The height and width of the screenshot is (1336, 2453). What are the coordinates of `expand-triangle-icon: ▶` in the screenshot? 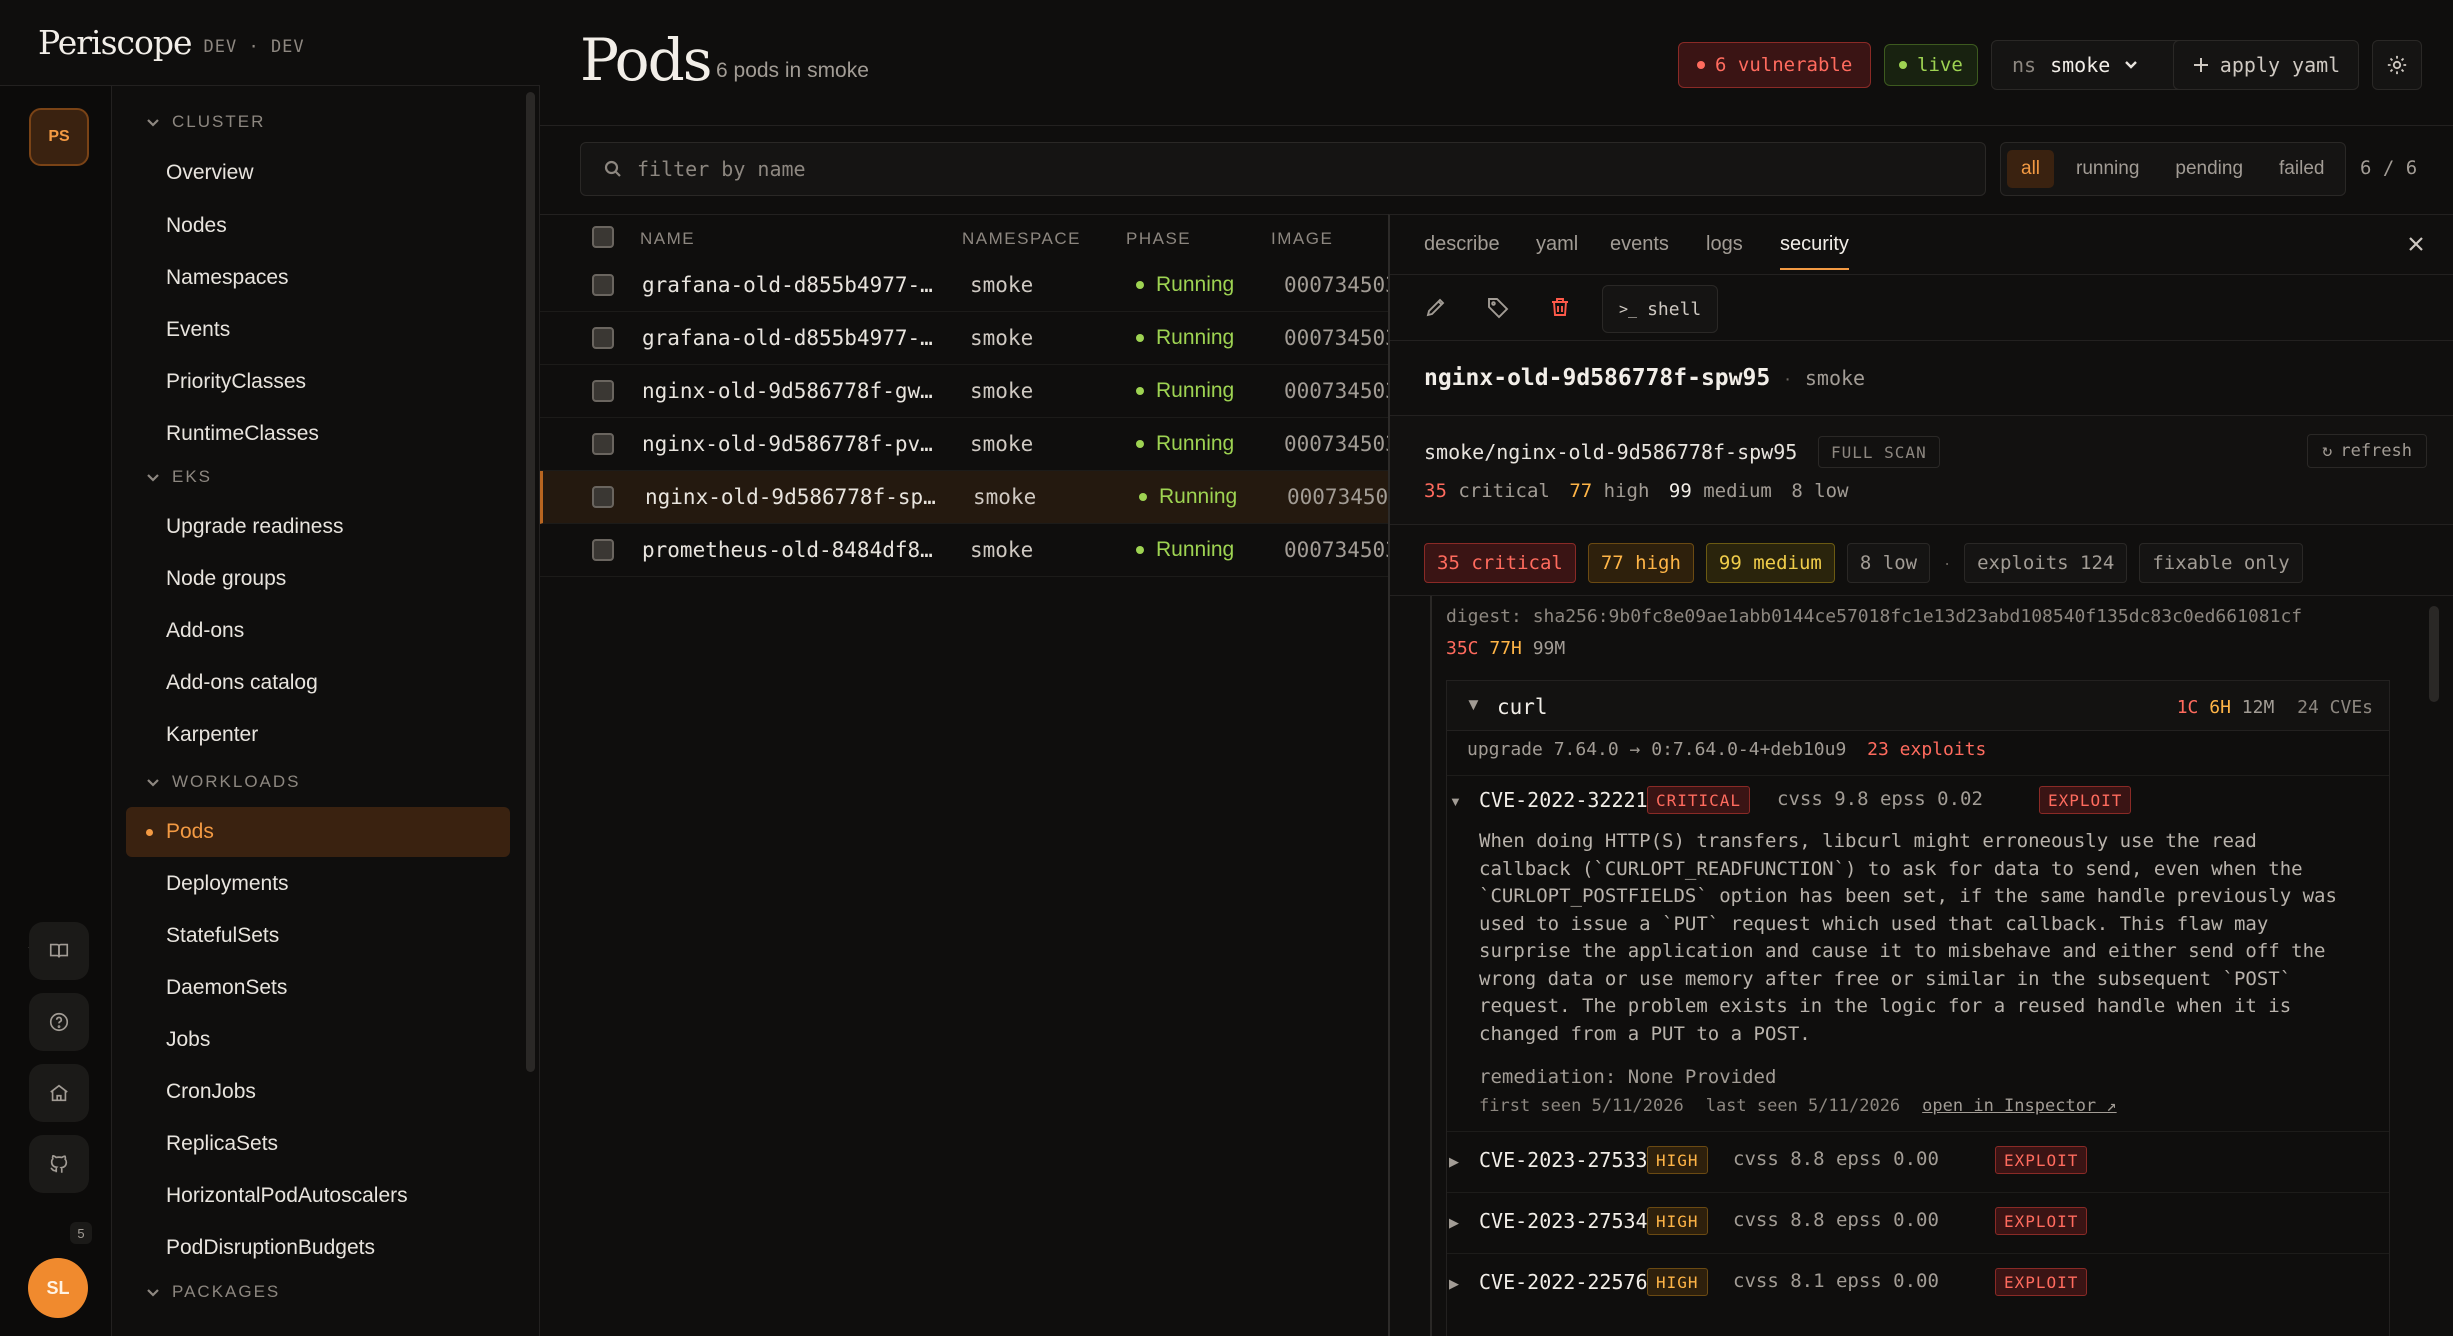 It's located at (1454, 1161).